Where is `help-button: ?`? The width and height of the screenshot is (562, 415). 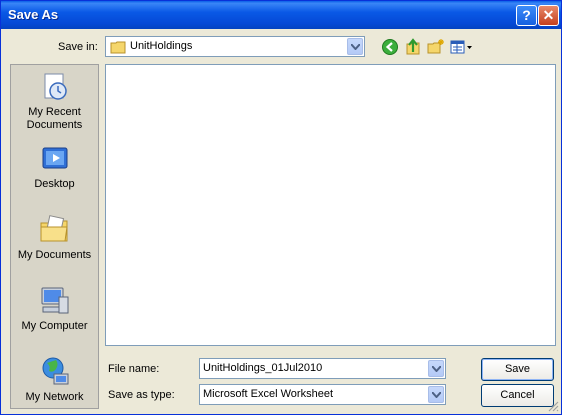
help-button: ? is located at coordinates (526, 15).